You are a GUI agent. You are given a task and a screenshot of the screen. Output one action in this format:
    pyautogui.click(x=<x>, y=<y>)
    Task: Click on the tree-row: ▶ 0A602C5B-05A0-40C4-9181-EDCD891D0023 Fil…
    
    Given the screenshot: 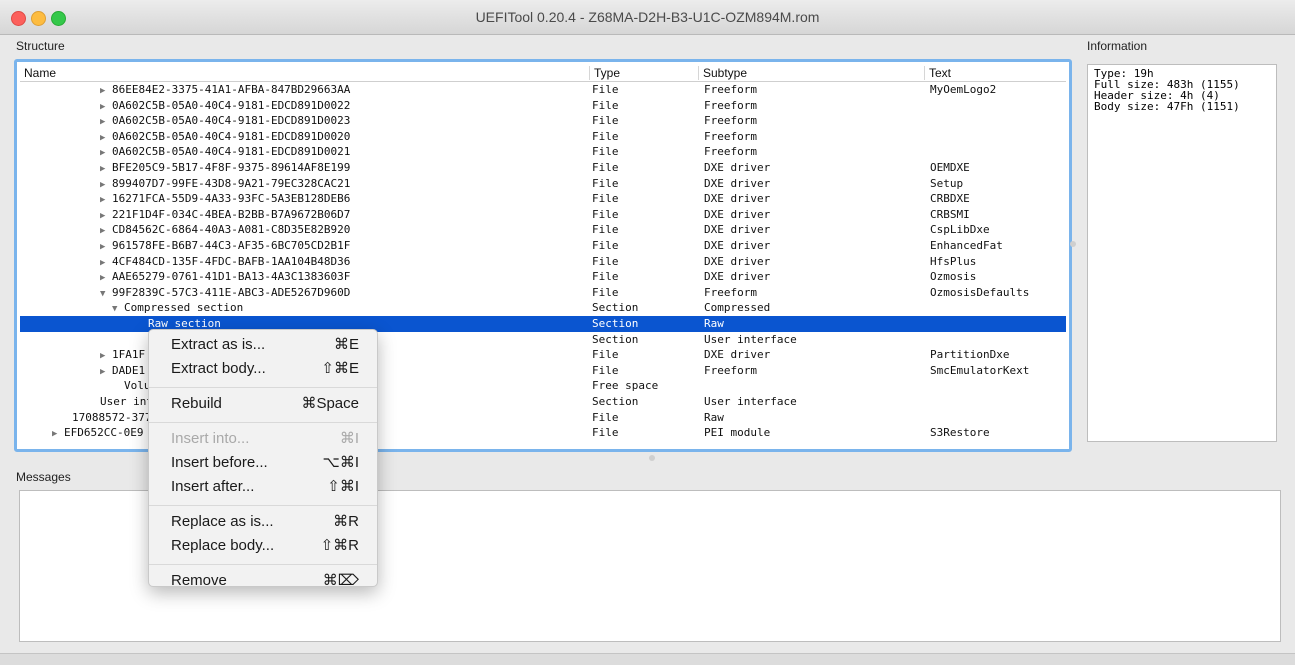 What is the action you would take?
    pyautogui.click(x=543, y=121)
    